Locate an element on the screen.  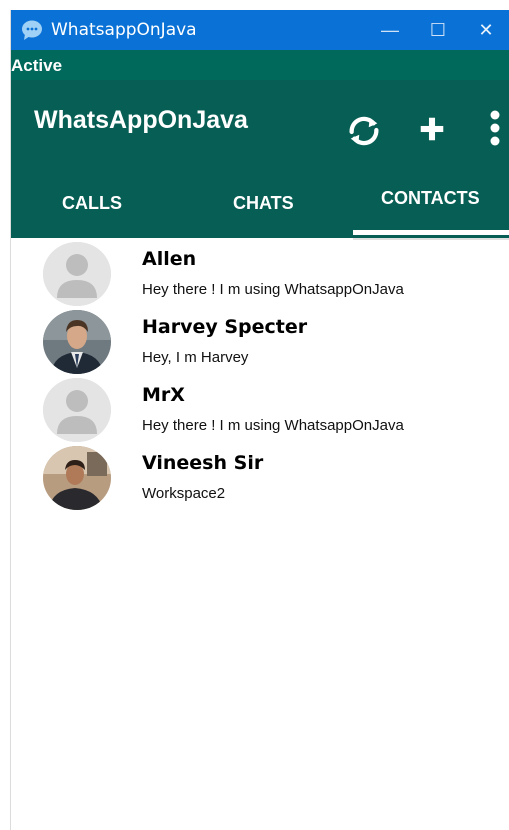
add-icon is located at coordinates (432, 129).